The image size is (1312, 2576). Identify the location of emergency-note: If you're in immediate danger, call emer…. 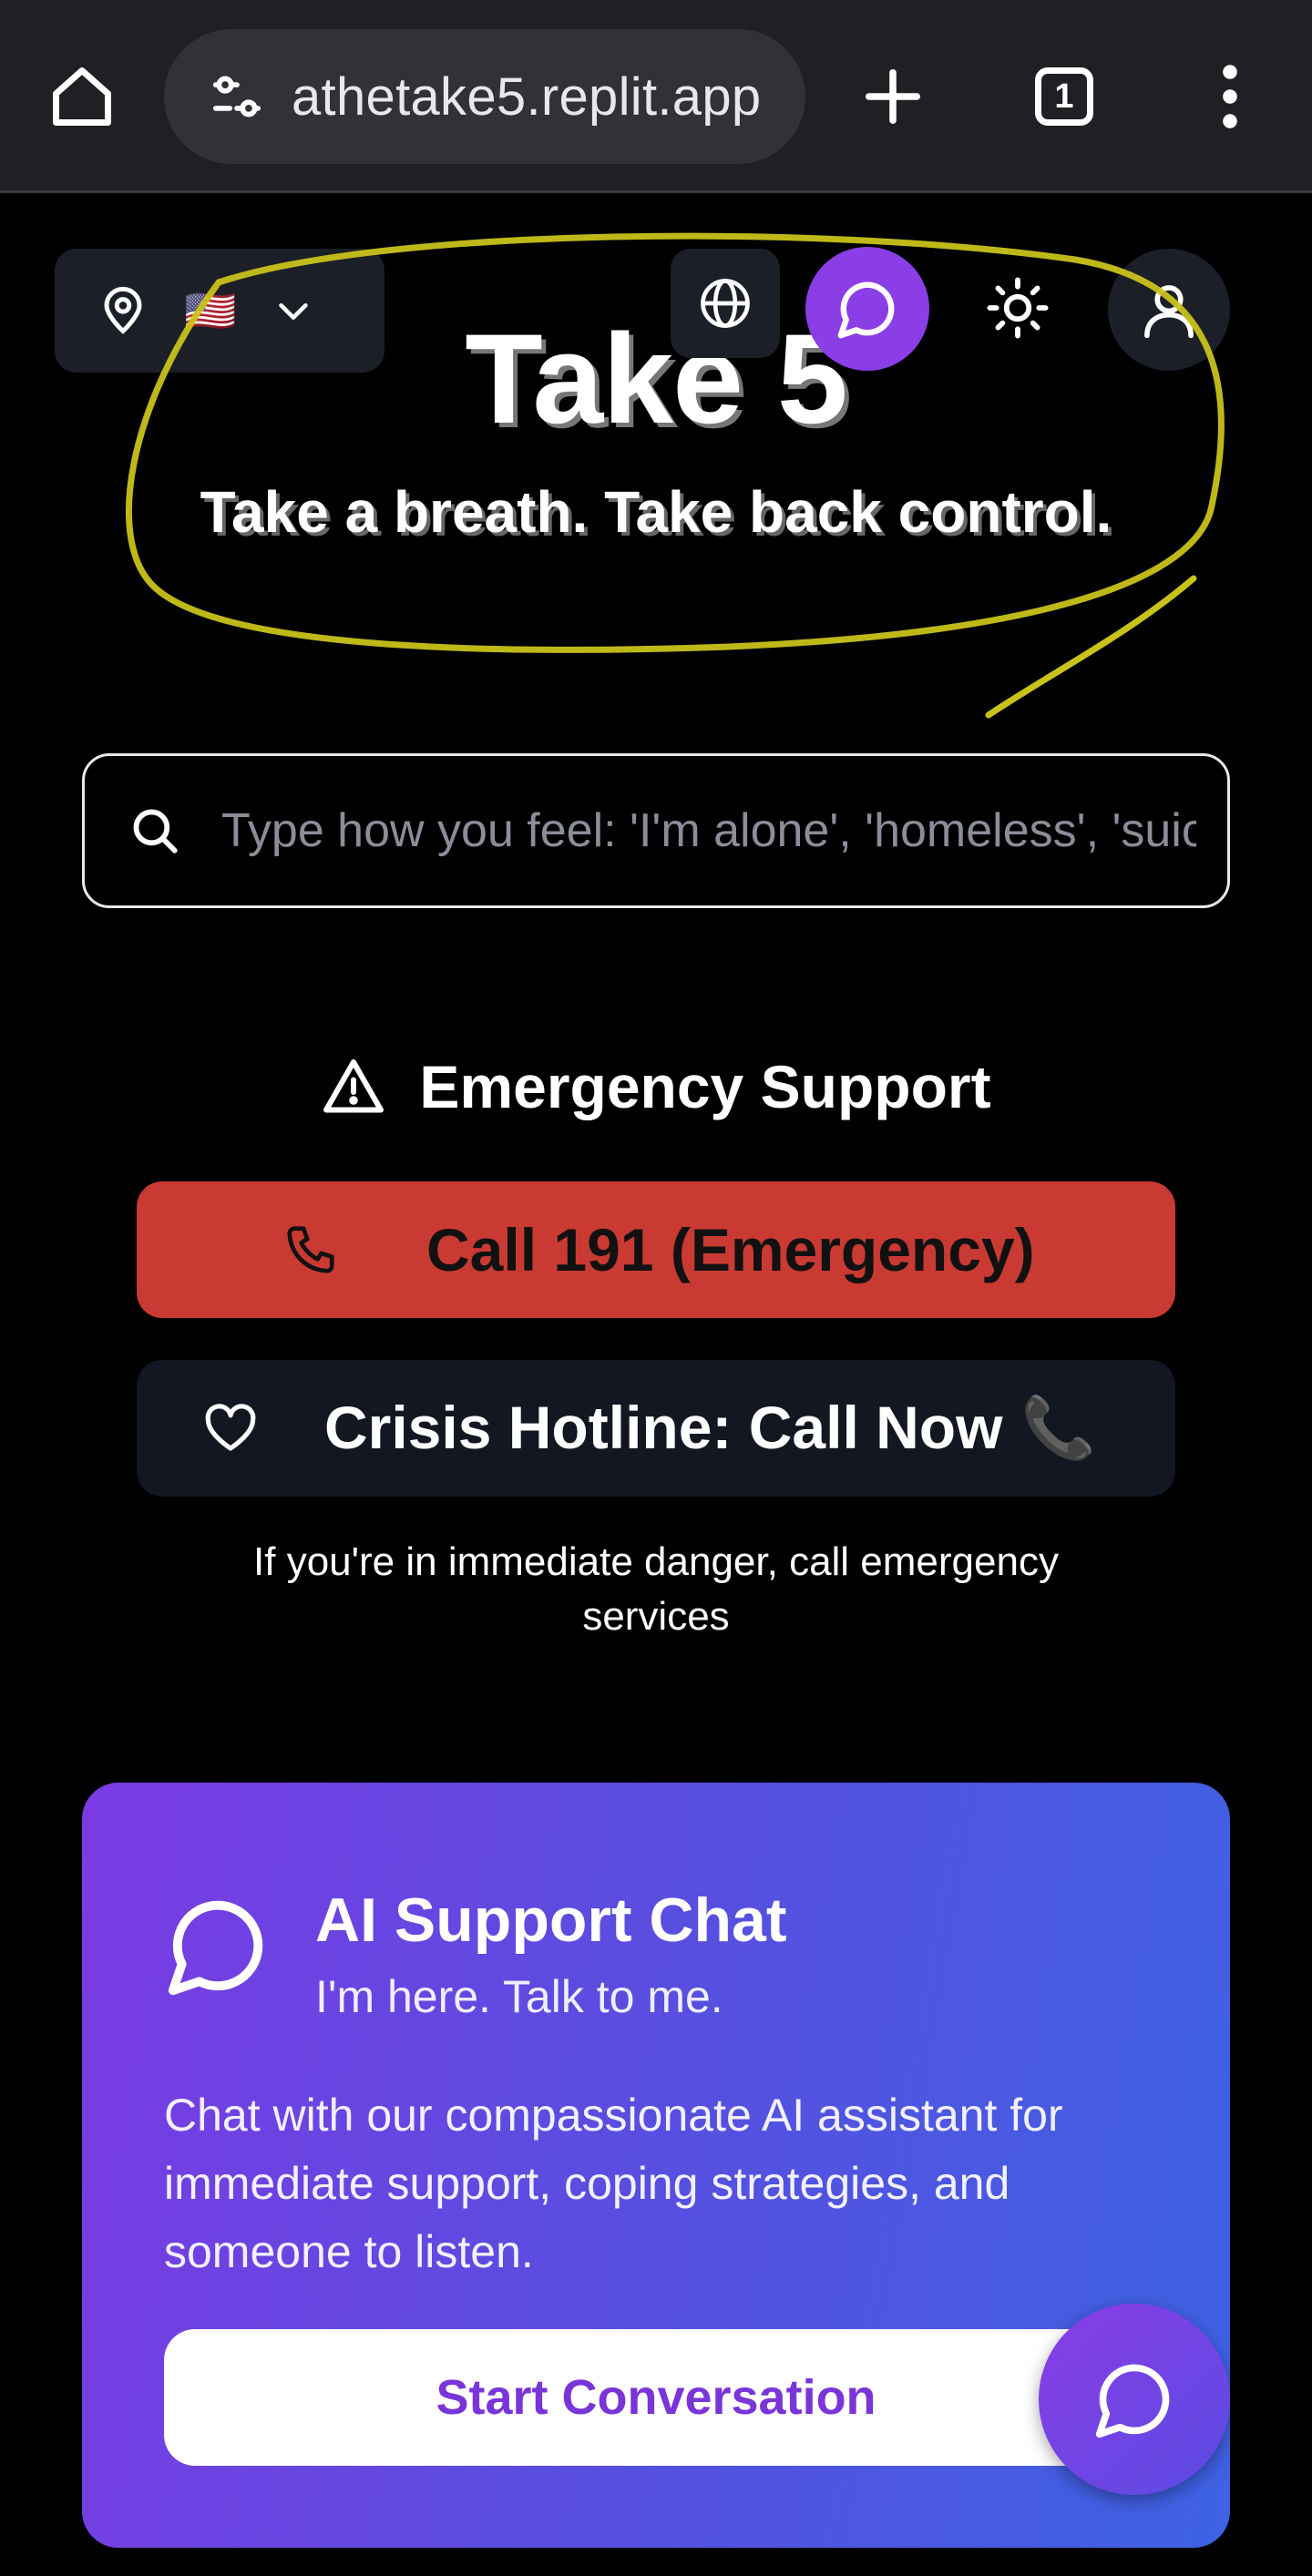
(656, 1589).